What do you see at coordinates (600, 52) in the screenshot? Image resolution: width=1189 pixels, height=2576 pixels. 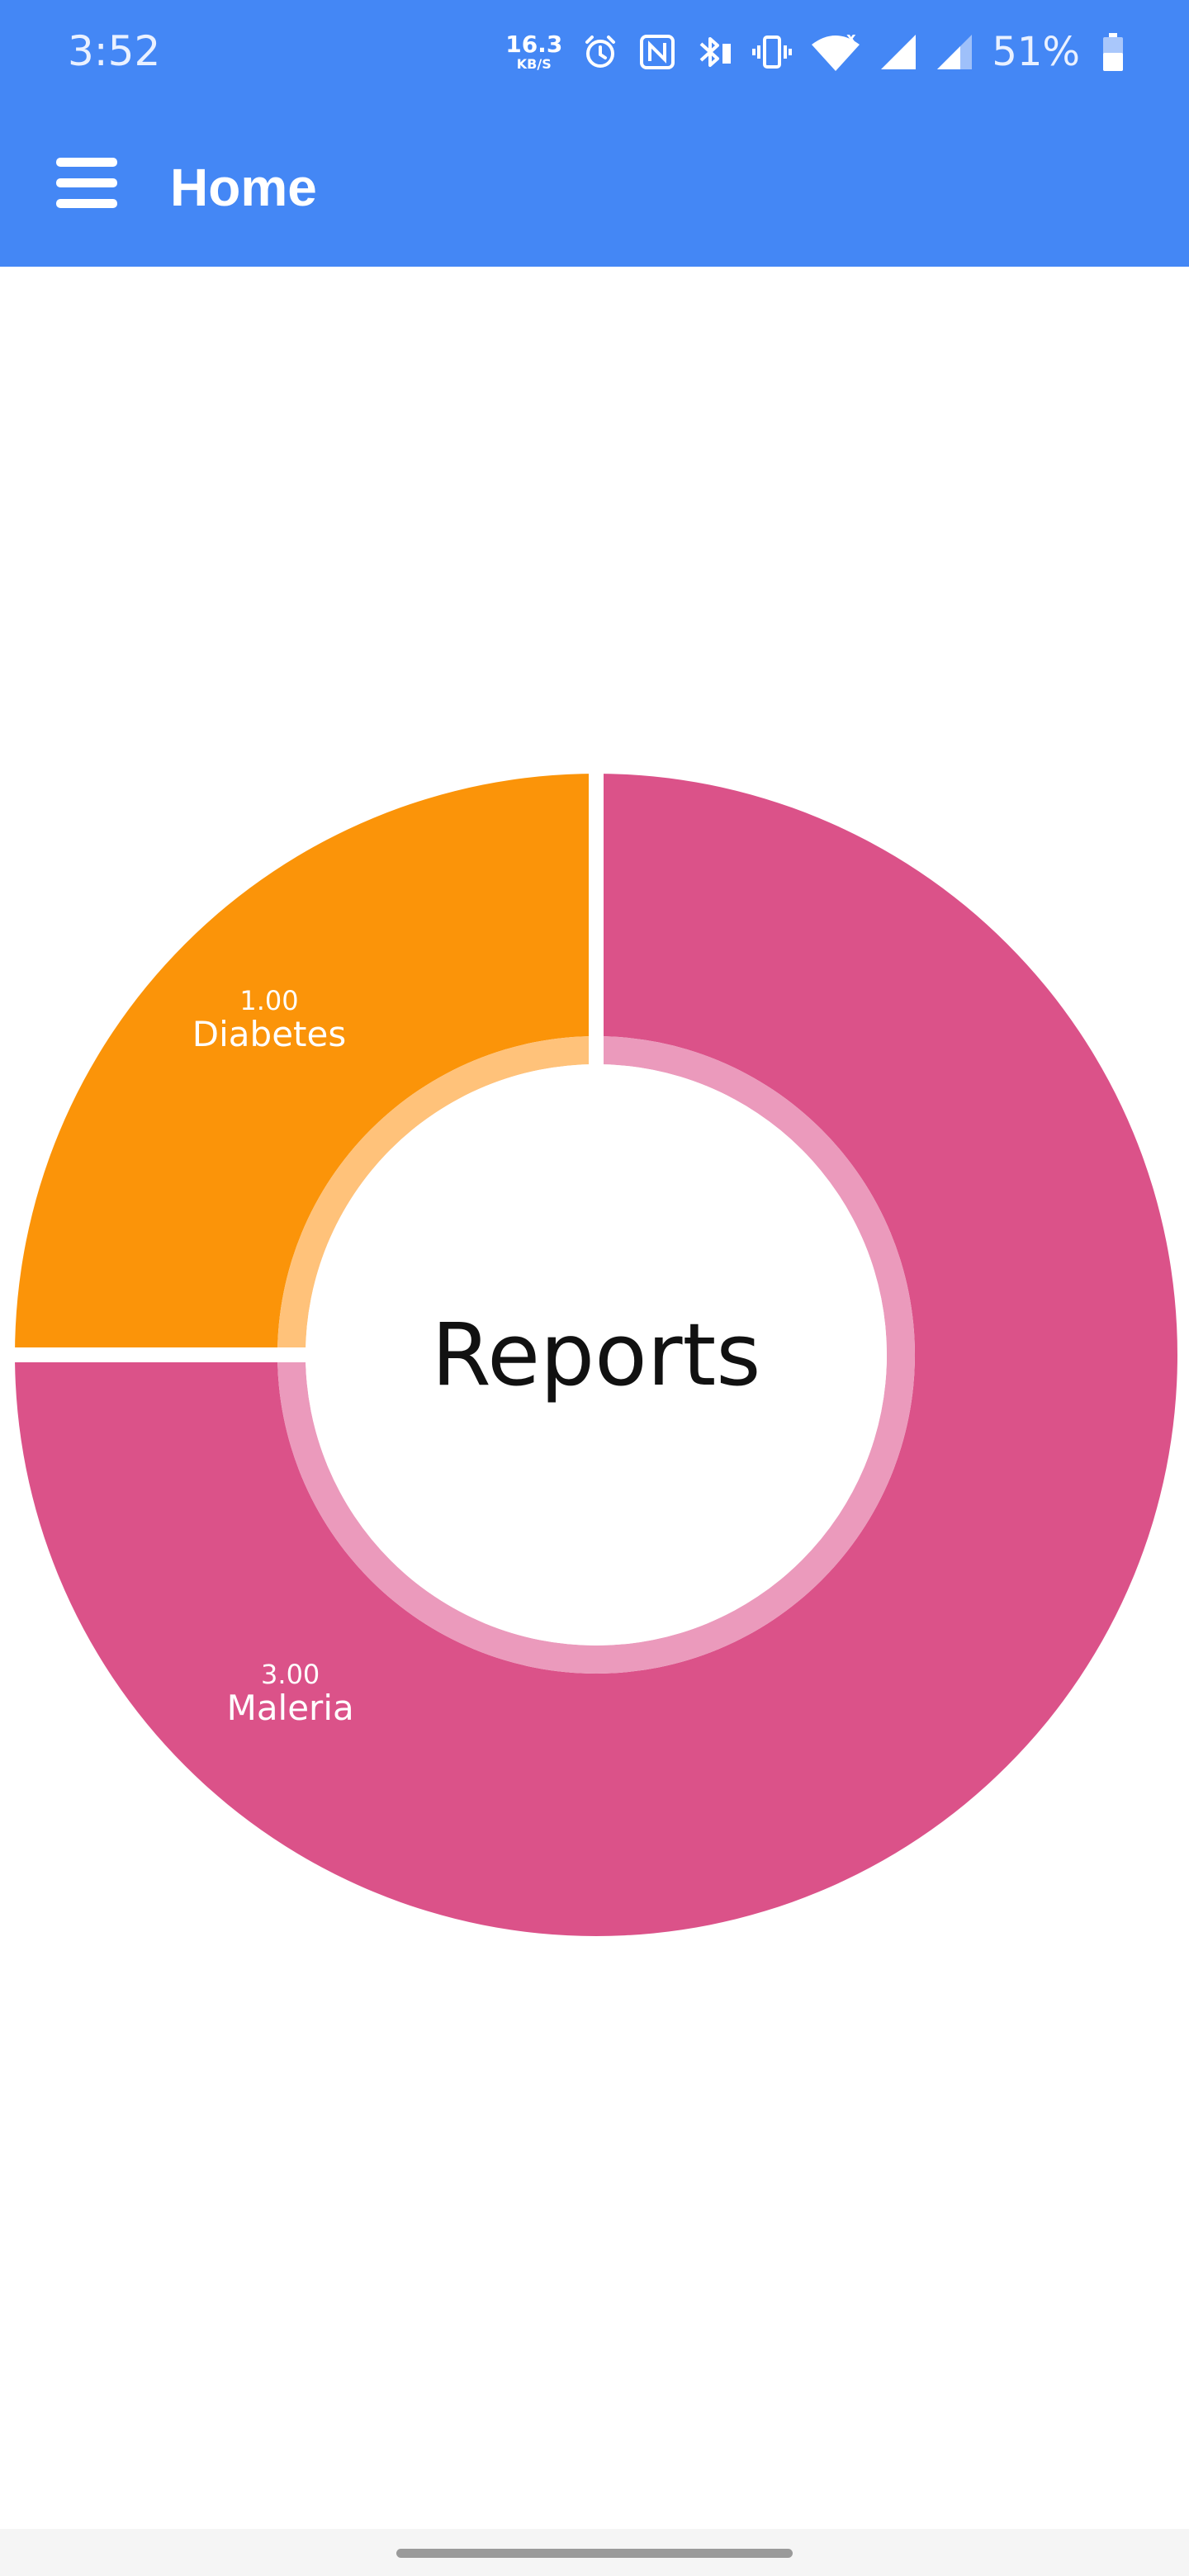 I see `alarm-icon` at bounding box center [600, 52].